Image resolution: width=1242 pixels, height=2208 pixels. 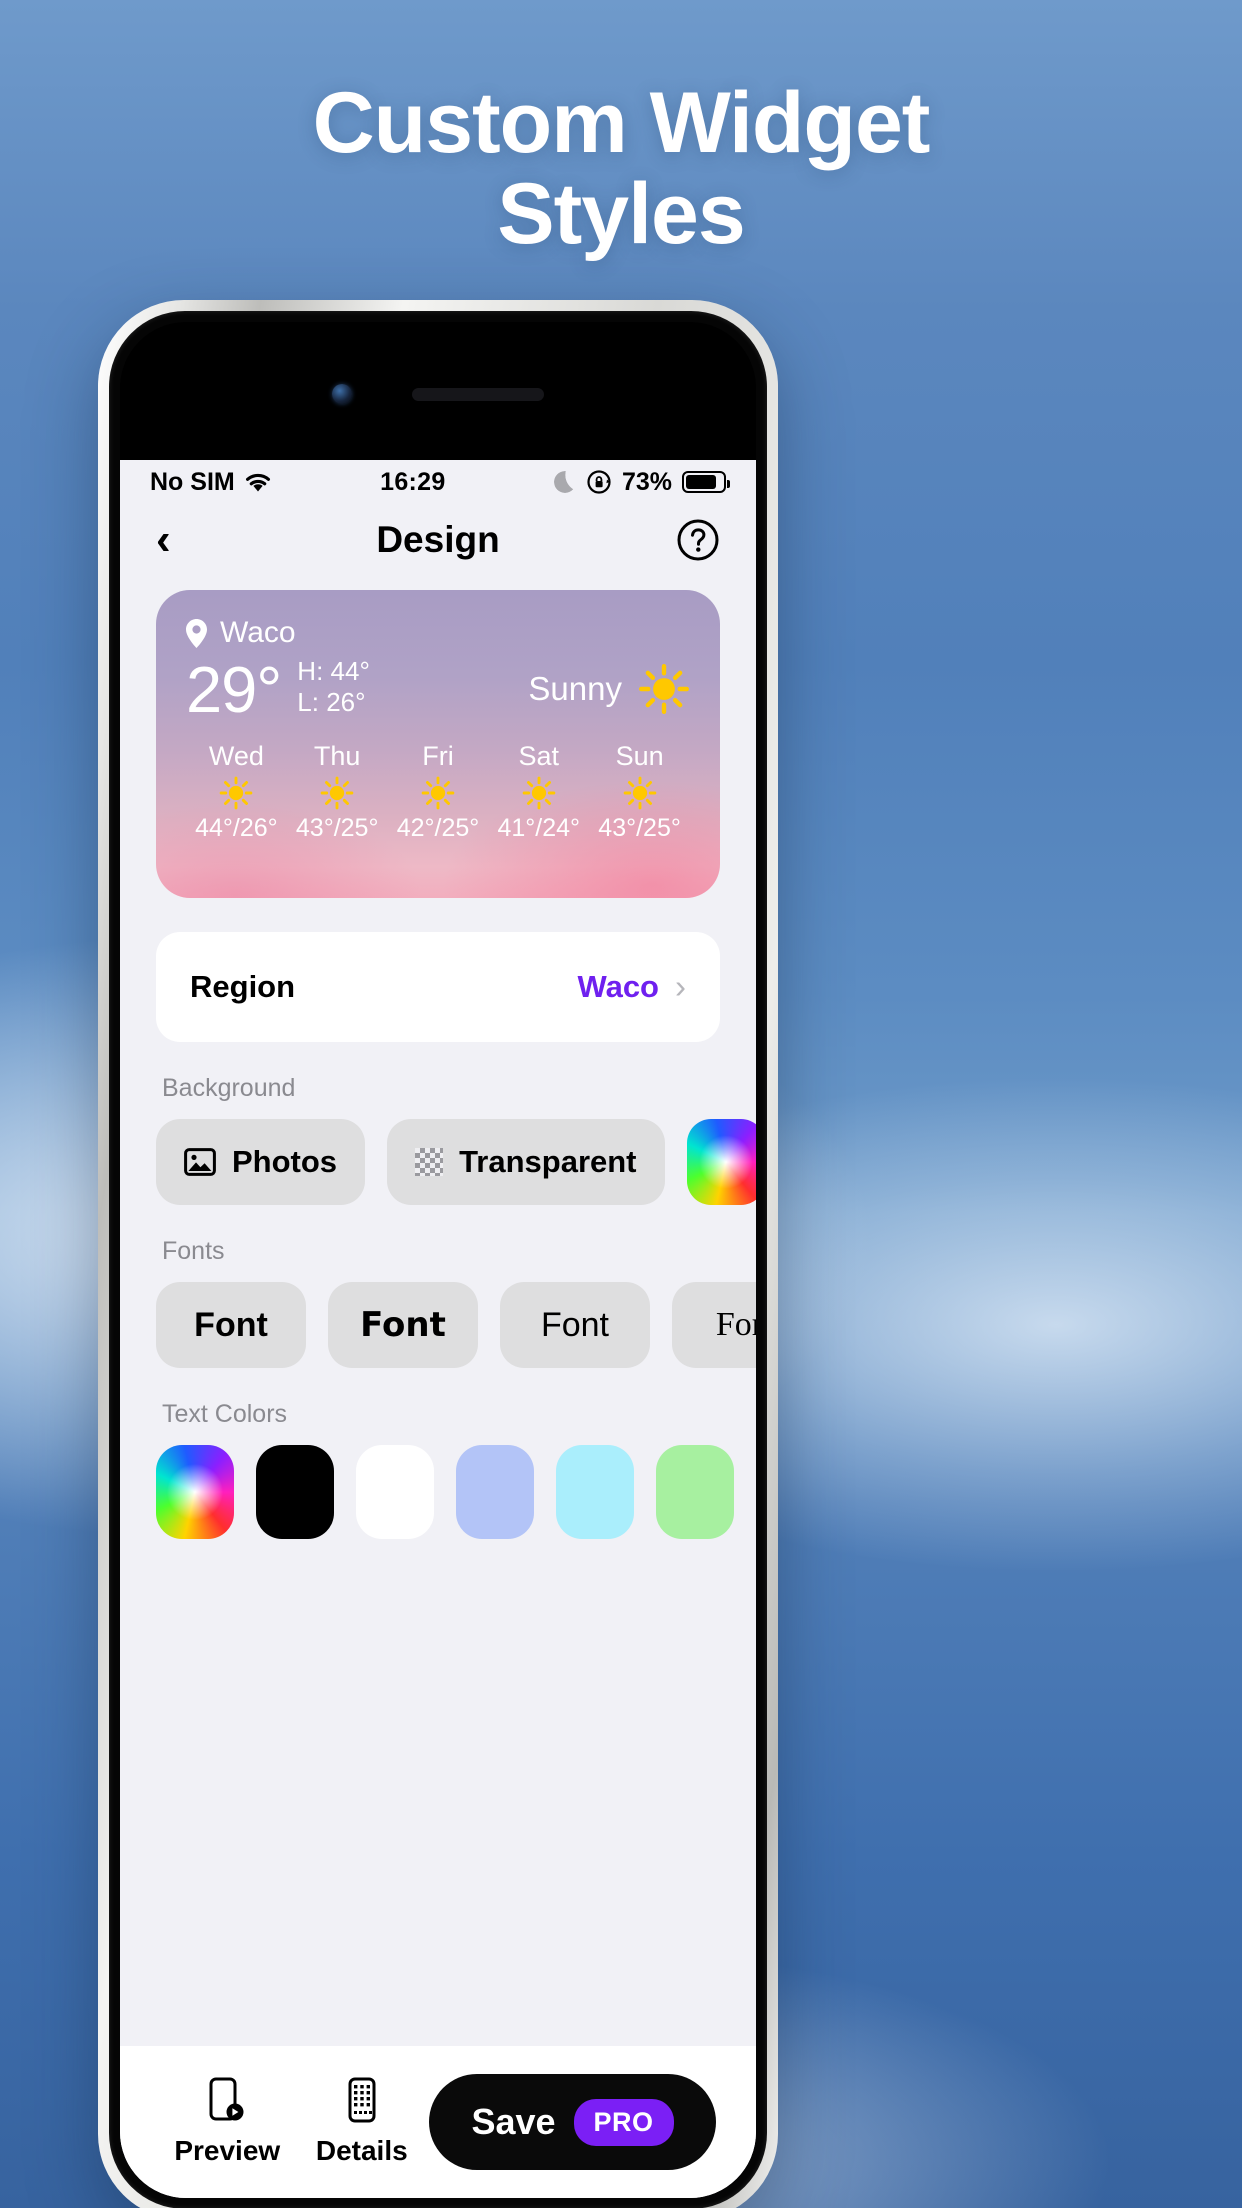 I want to click on fonts-options-row: Font Font Font Font, so click(x=456, y=1325).